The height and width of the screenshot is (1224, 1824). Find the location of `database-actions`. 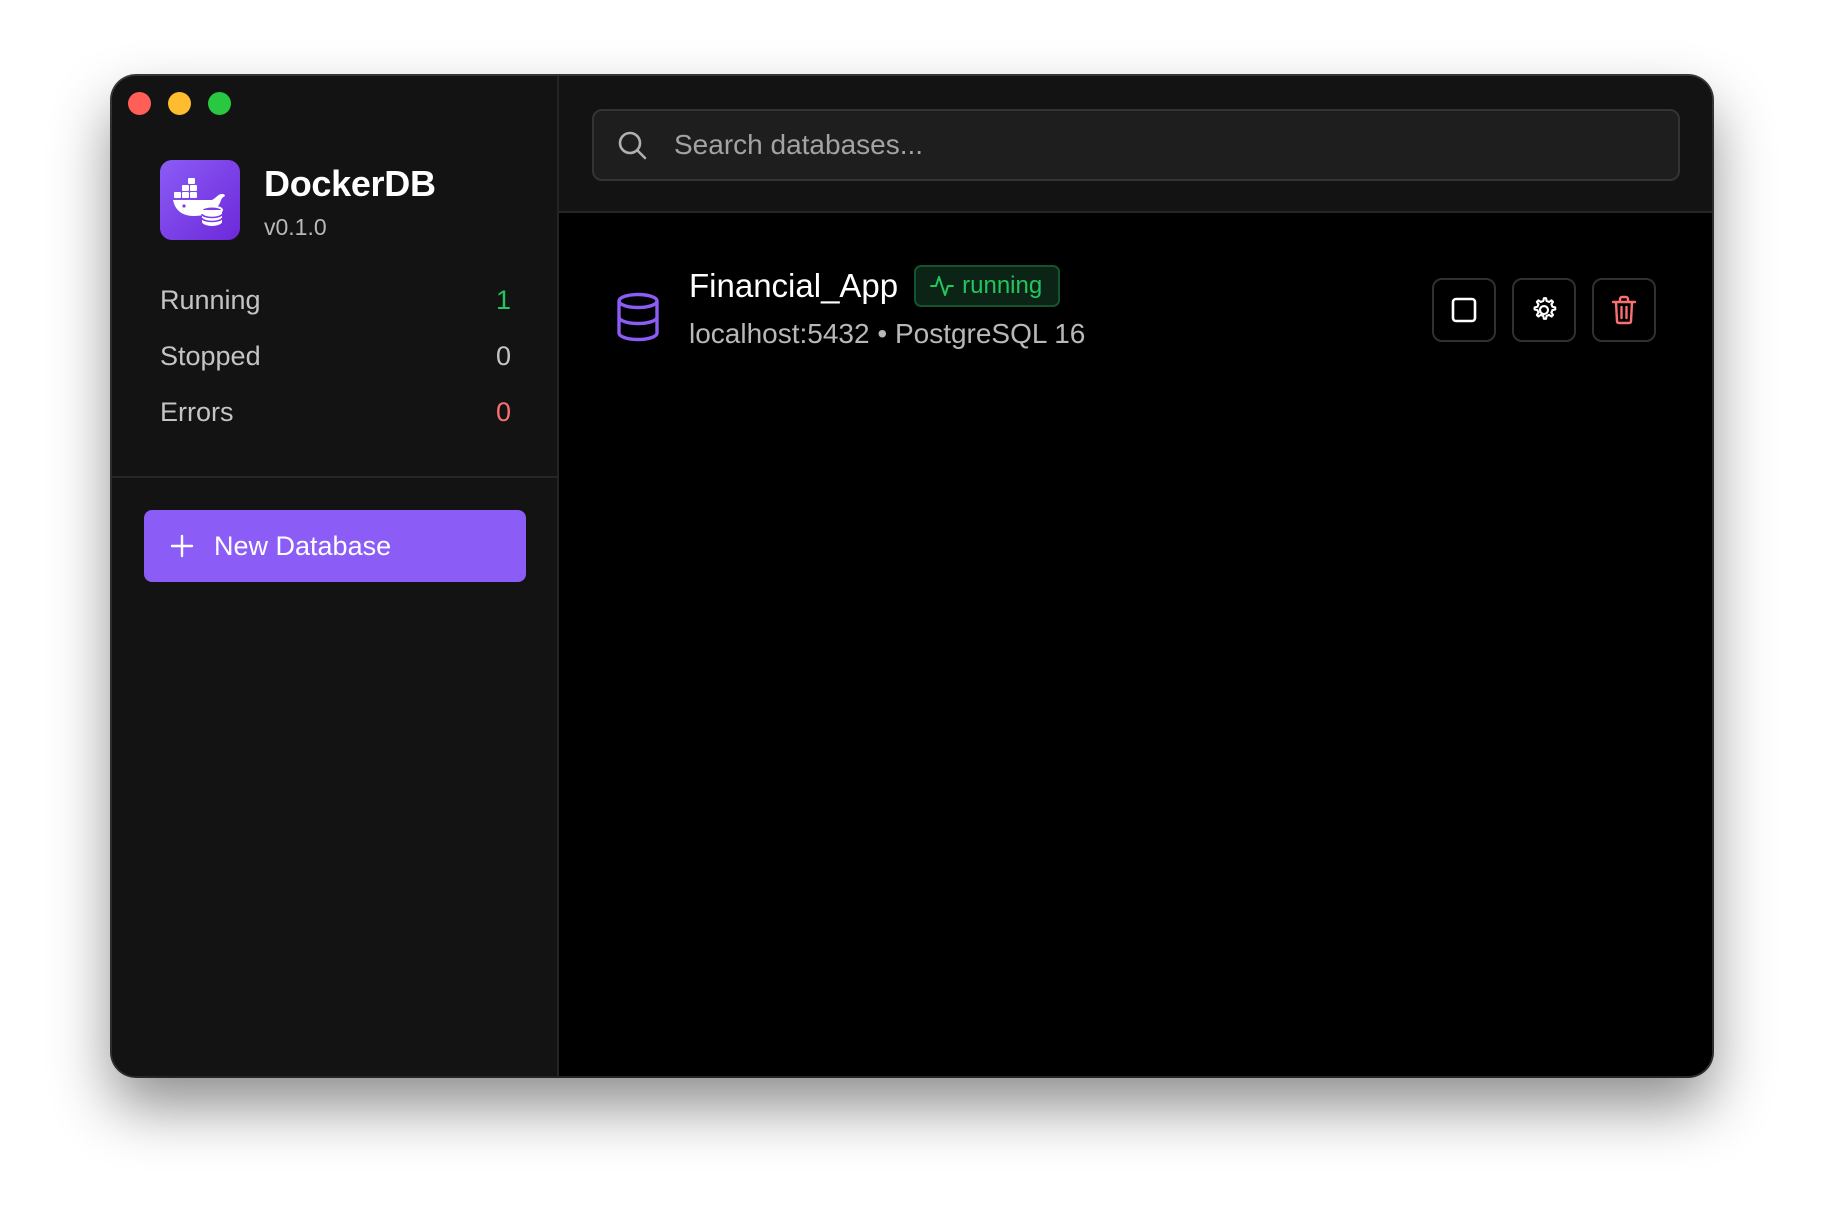

database-actions is located at coordinates (1544, 310).